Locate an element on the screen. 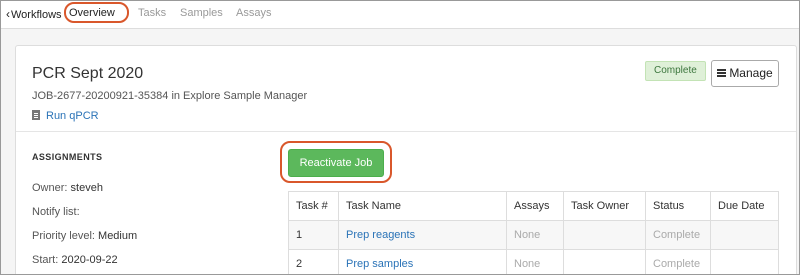 The height and width of the screenshot is (275, 800). assignment-priority: Priority level: Medium is located at coordinates (84, 236).